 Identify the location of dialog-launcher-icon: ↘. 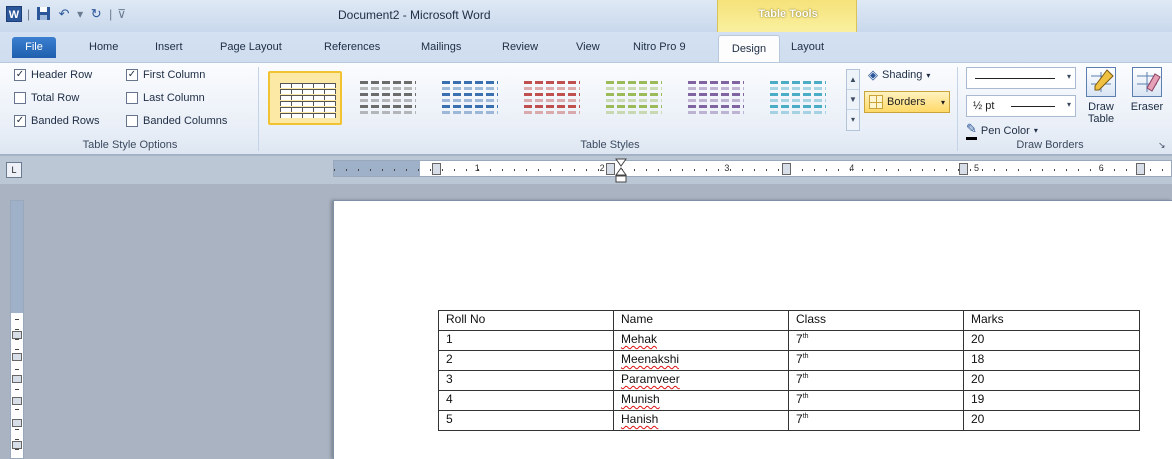
(1162, 145).